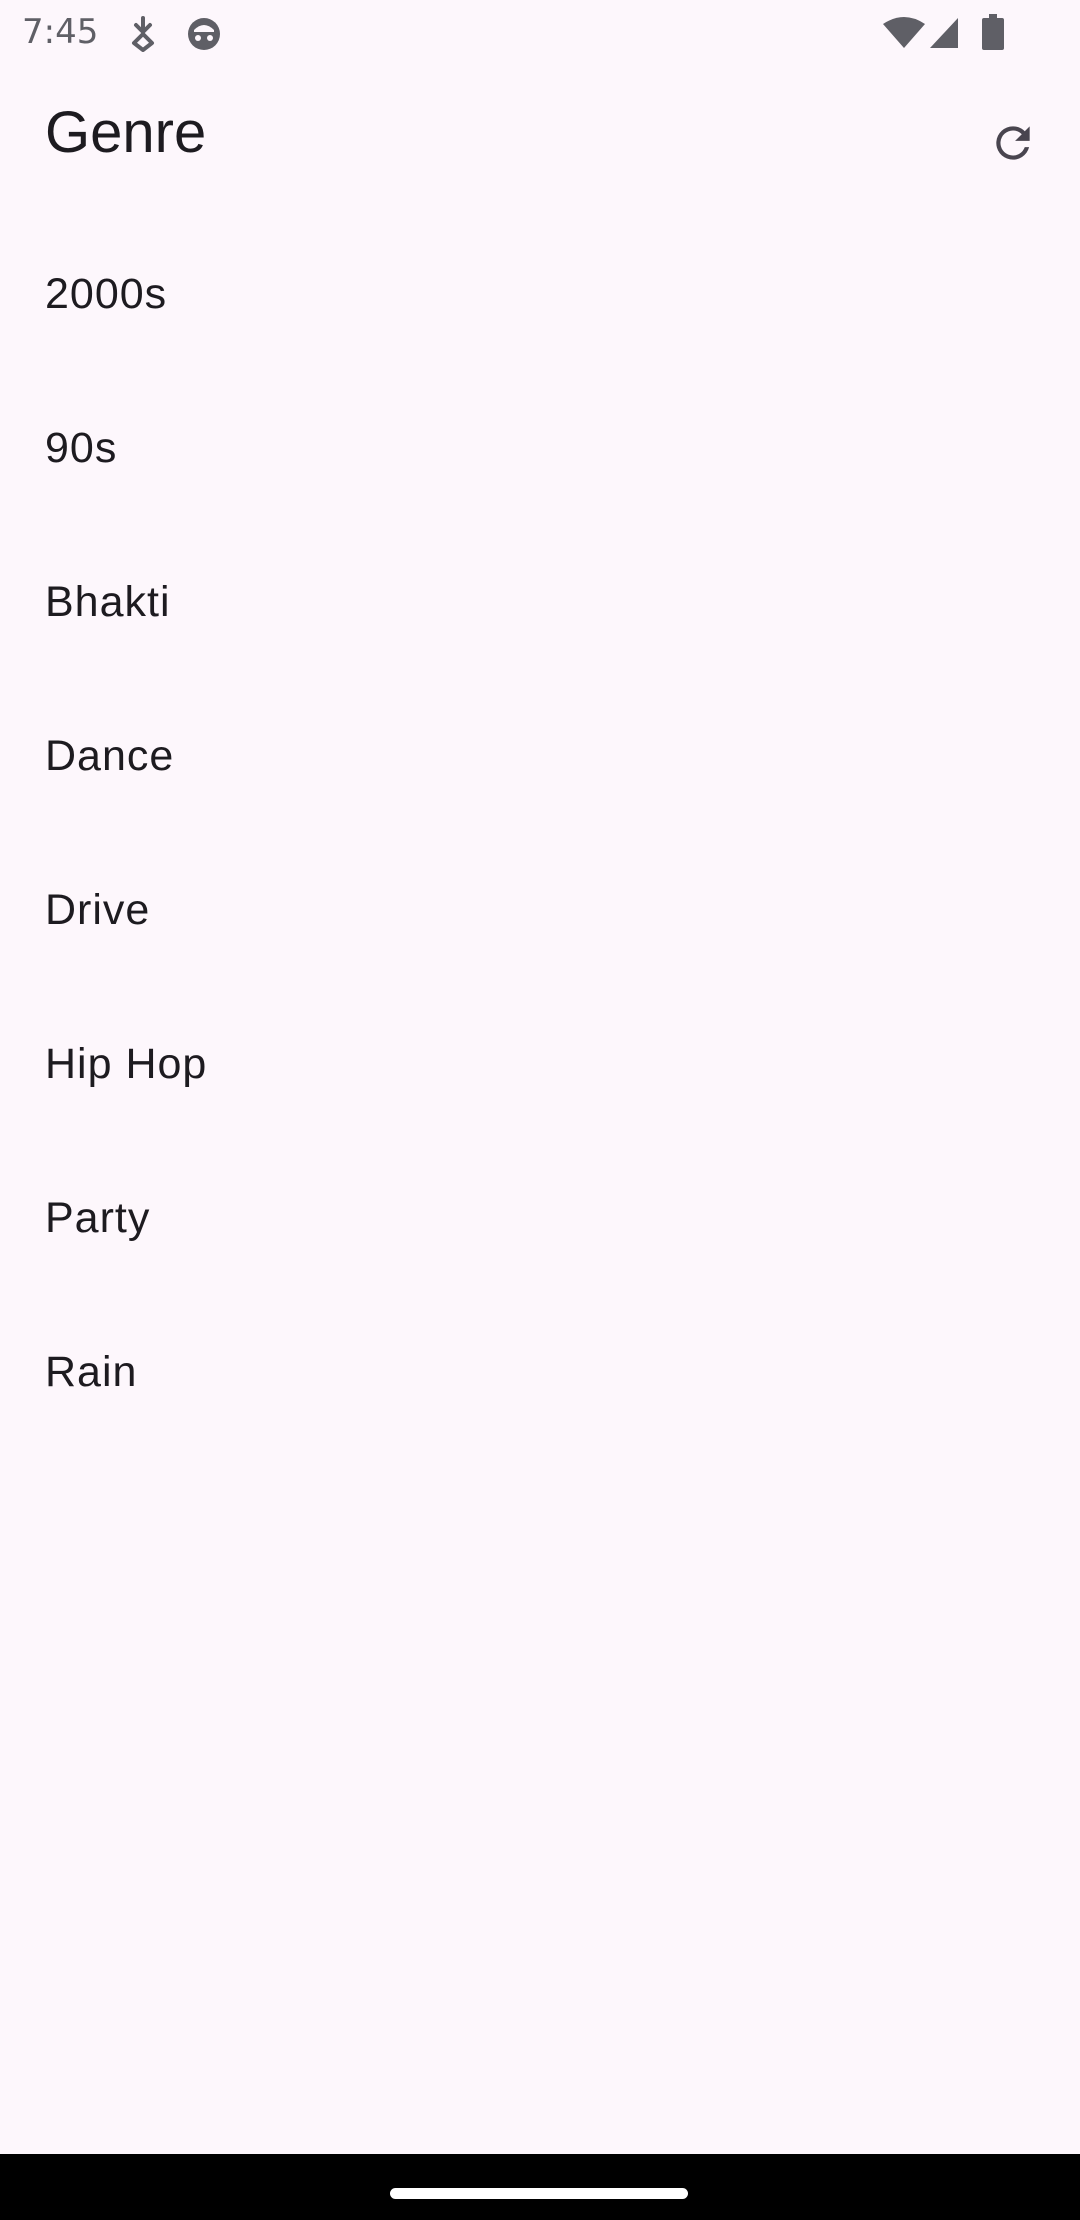 The height and width of the screenshot is (2220, 1080). I want to click on refresh-icon, so click(1013, 145).